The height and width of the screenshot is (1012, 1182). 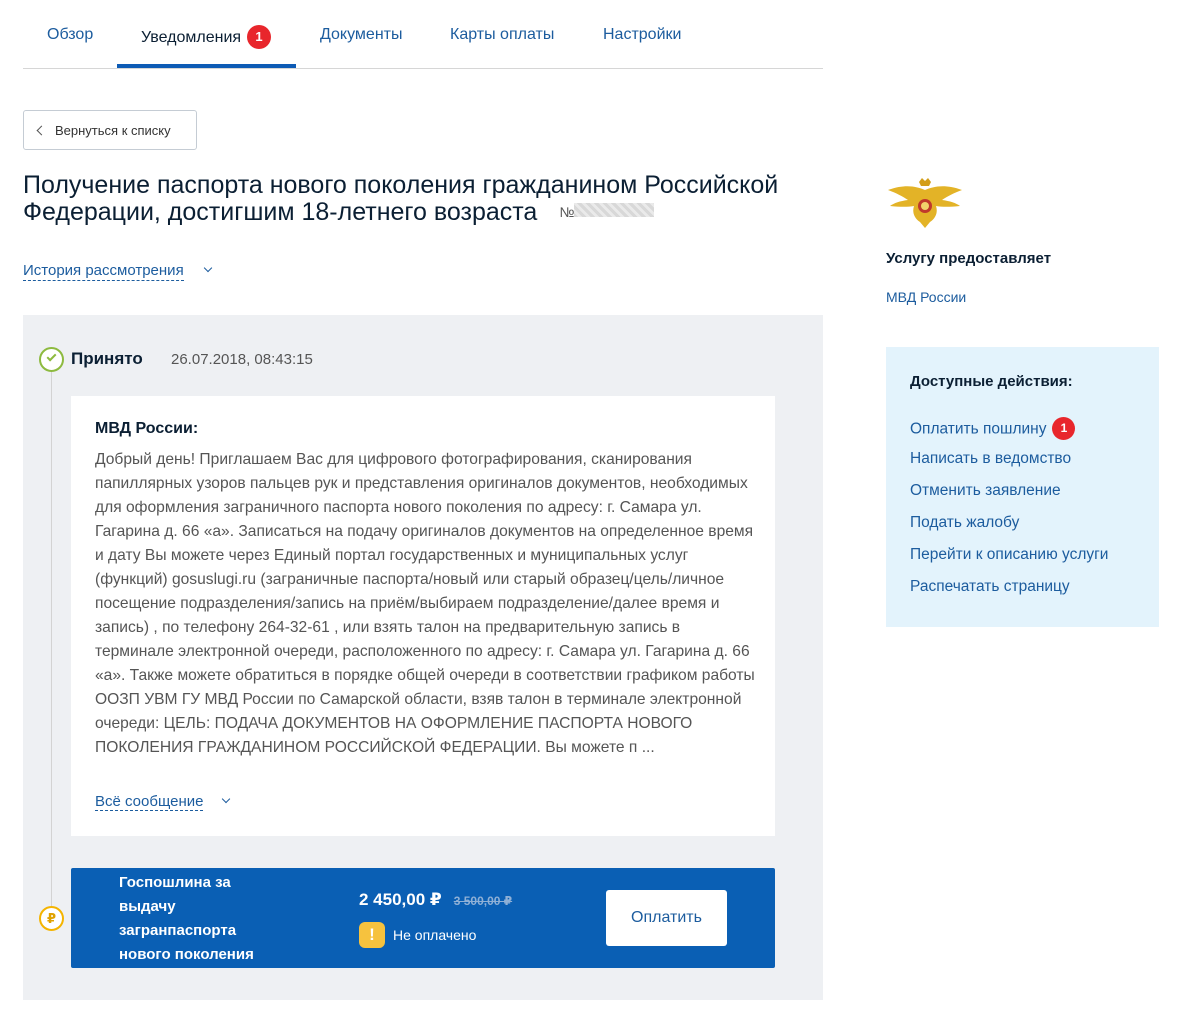 I want to click on action-label: Оплатить пошлину, so click(x=978, y=429).